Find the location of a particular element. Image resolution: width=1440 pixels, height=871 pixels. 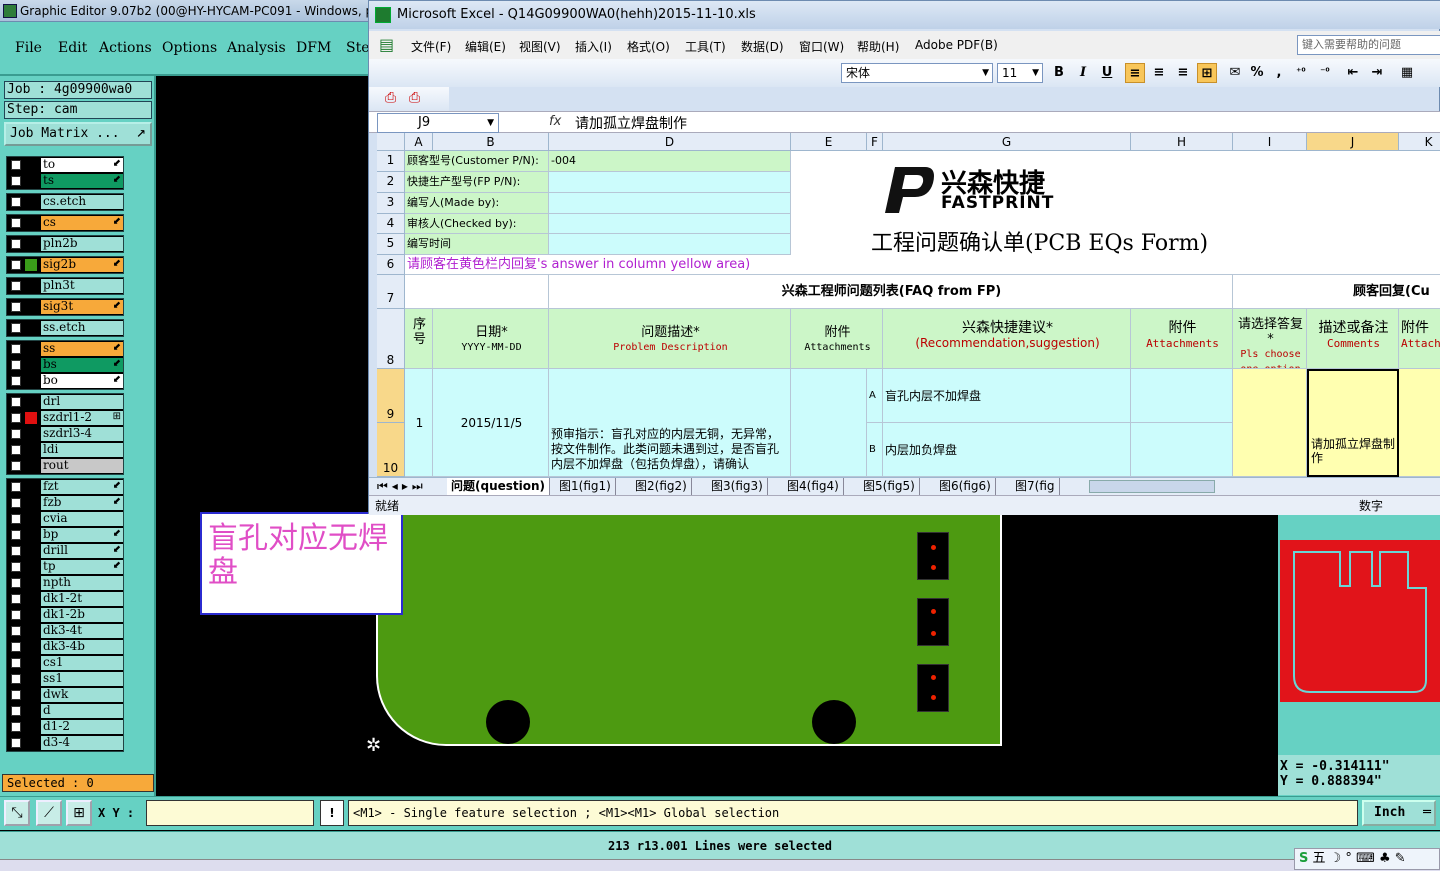

cell-option-b: B is located at coordinates (875, 450).